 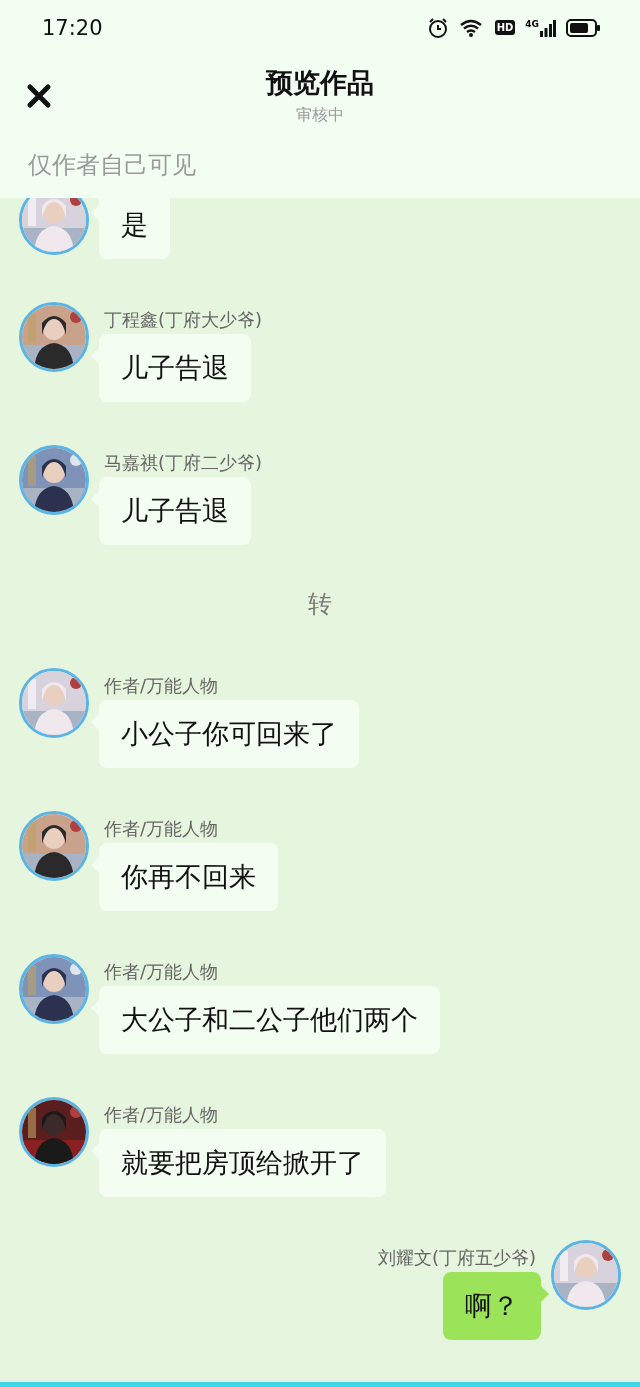 What do you see at coordinates (188, 877) in the screenshot?
I see `message-bubble: 你再不回来` at bounding box center [188, 877].